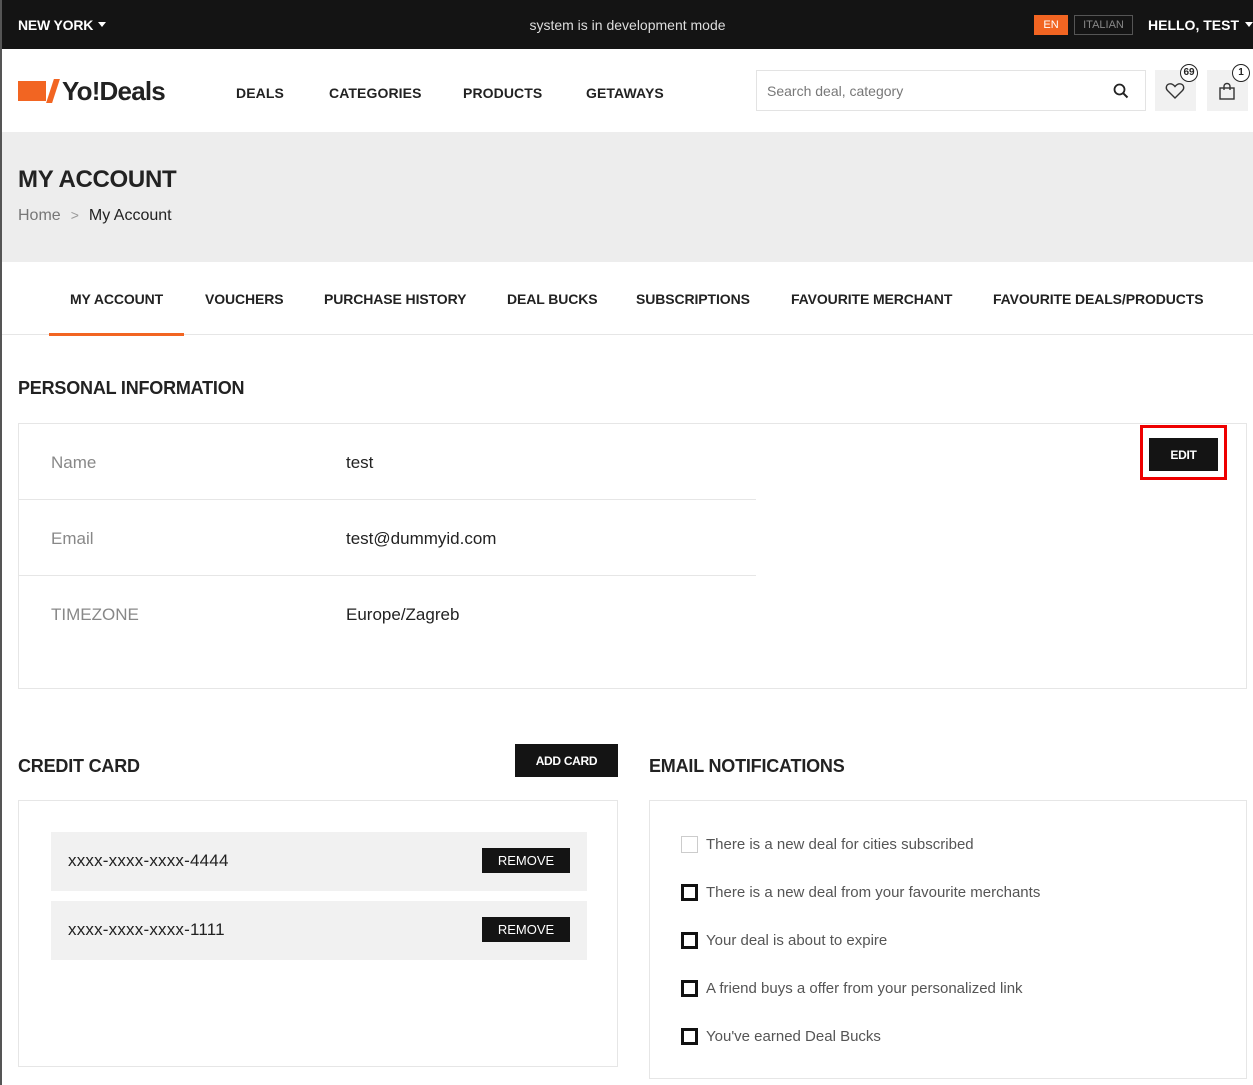  I want to click on search-icon, so click(1121, 91).